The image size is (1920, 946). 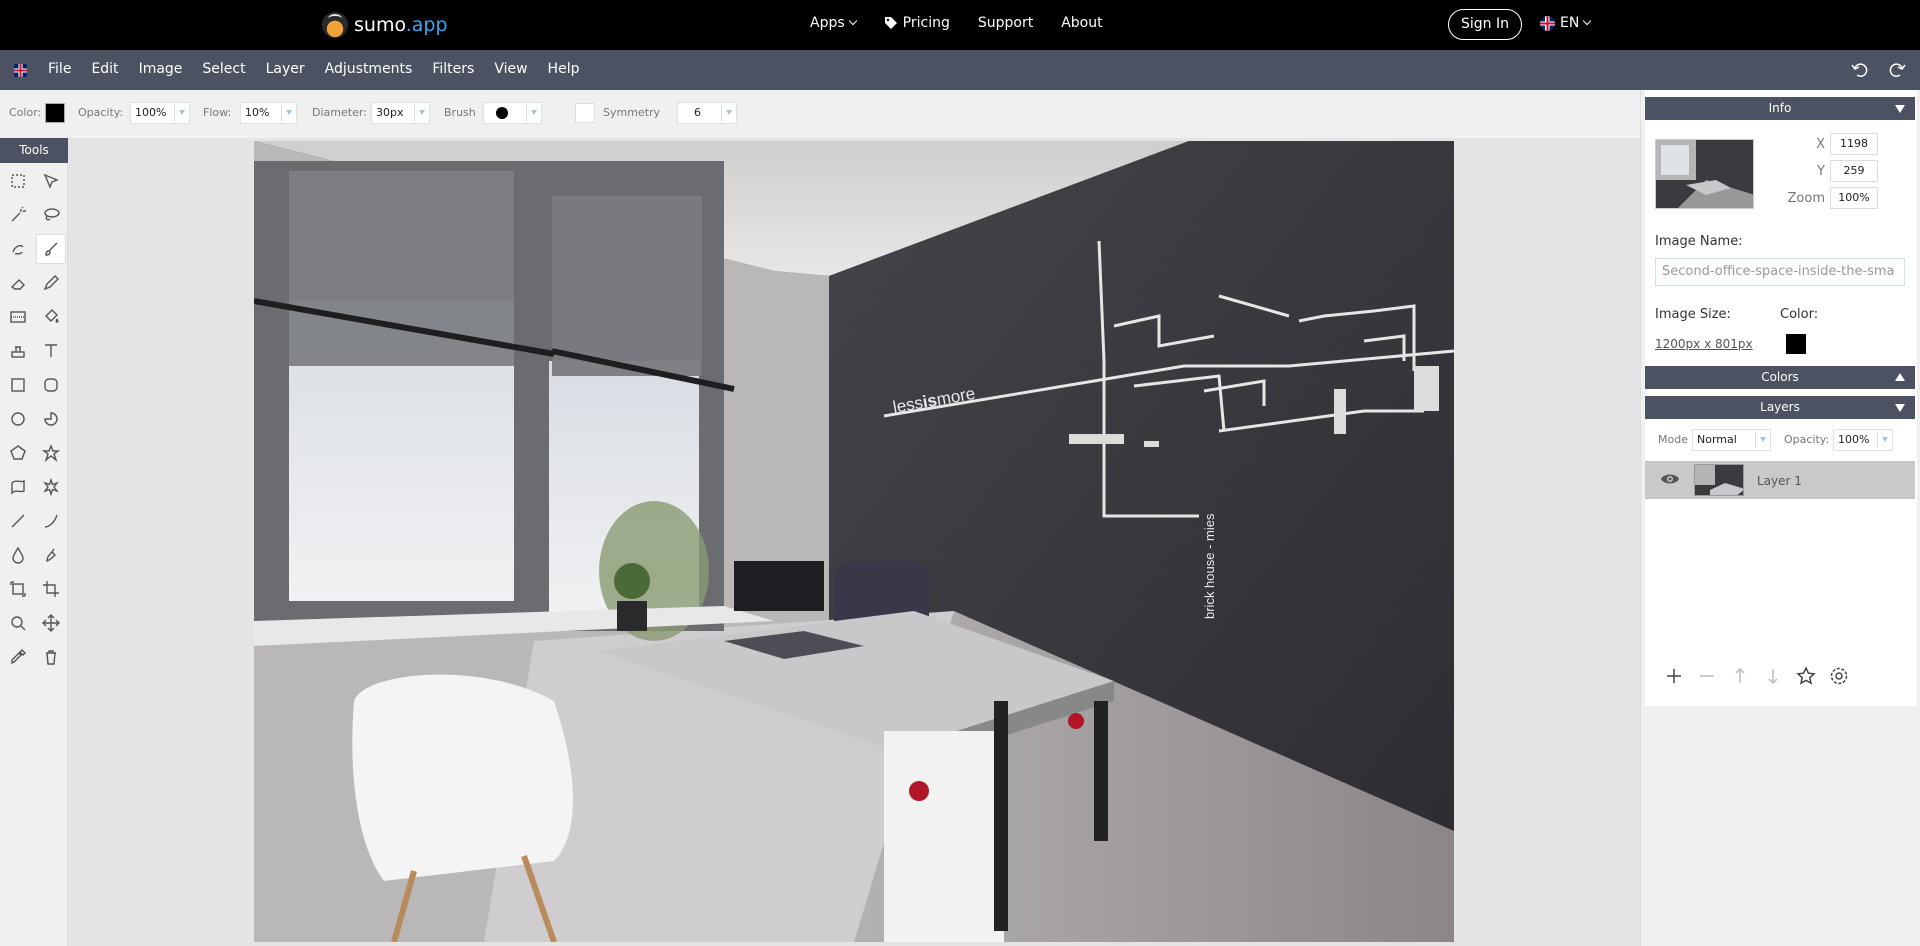 I want to click on pie-shape-tool, so click(x=51, y=419).